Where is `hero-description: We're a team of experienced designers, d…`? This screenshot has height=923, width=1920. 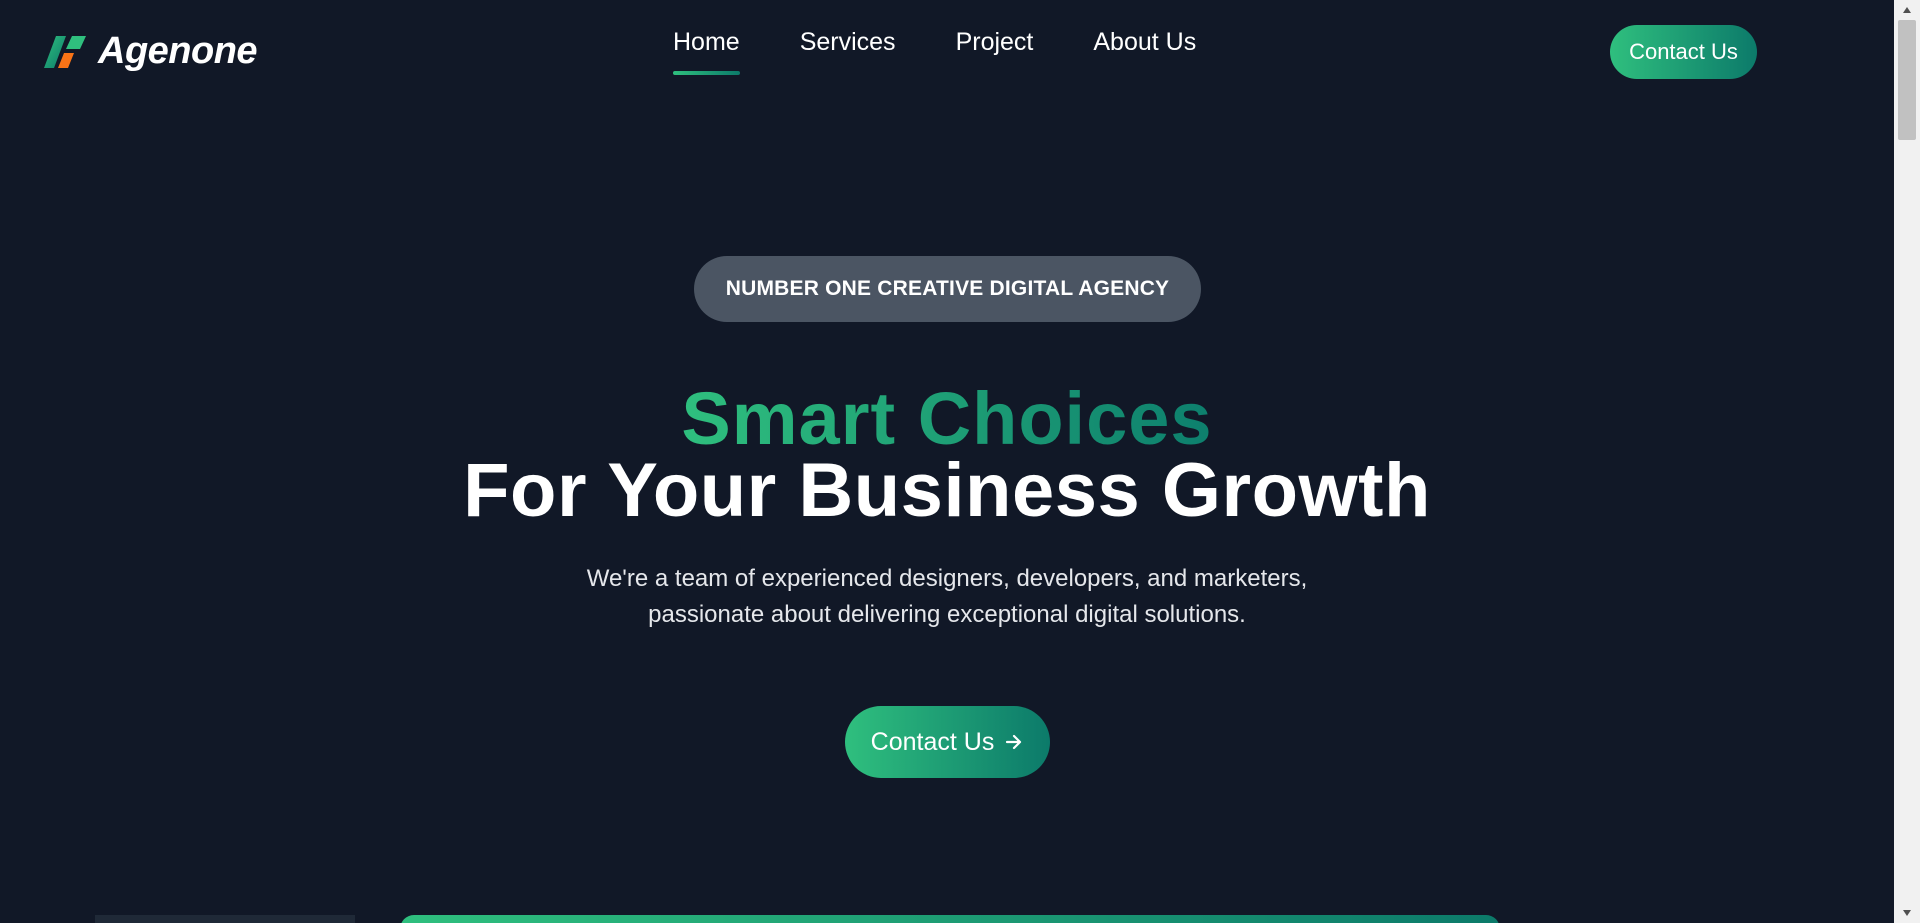
hero-description: We're a team of experienced designers, d… is located at coordinates (947, 597).